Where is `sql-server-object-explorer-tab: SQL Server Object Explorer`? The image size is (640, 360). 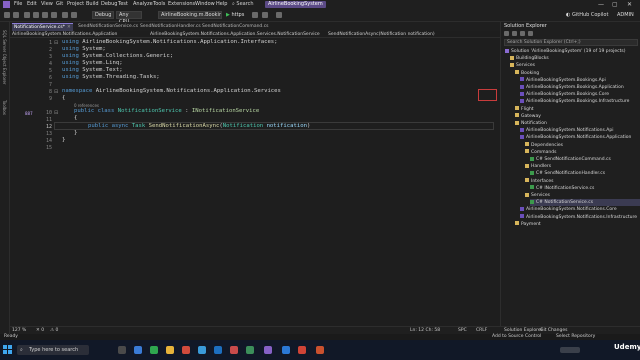 sql-server-object-explorer-tab: SQL Server Object Explorer is located at coordinates (4, 57).